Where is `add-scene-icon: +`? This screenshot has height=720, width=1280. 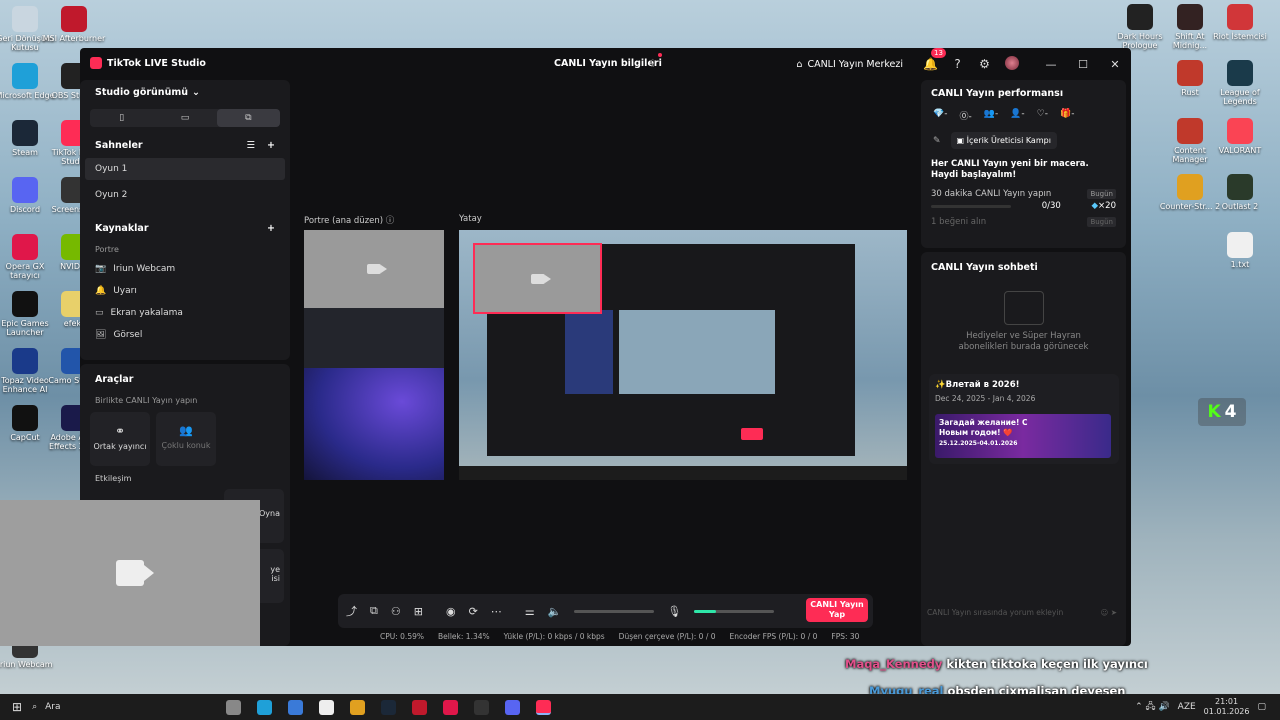 add-scene-icon: + is located at coordinates (271, 145).